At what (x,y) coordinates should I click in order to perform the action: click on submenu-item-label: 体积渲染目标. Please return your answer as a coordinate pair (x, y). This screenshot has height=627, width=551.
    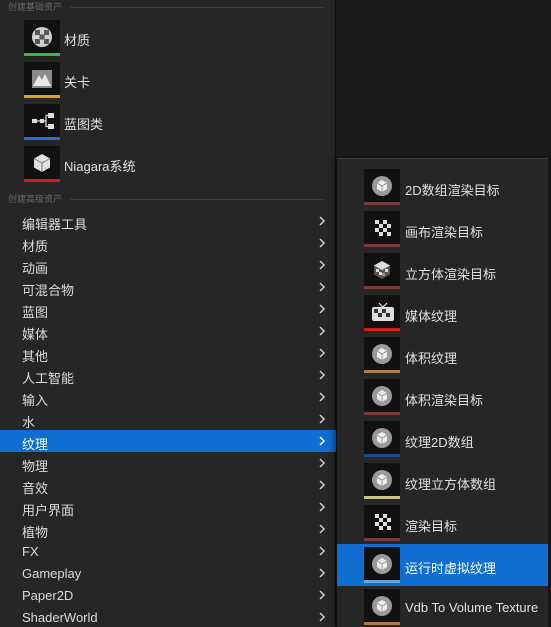
    Looking at the image, I should click on (444, 400).